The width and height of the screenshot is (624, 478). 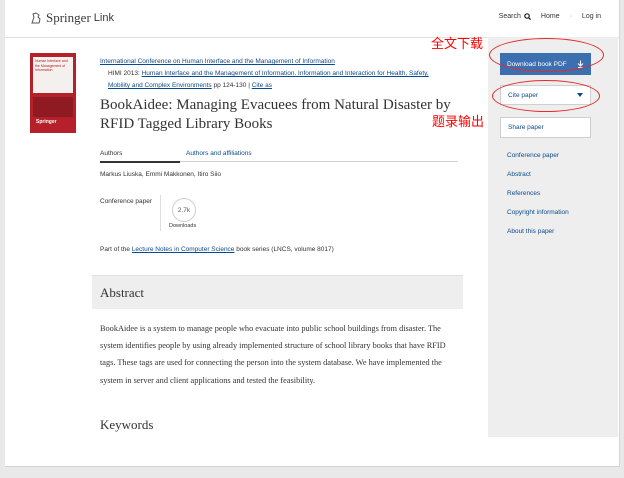 I want to click on series-link: Lecture Notes in Computer Science, so click(x=183, y=249).